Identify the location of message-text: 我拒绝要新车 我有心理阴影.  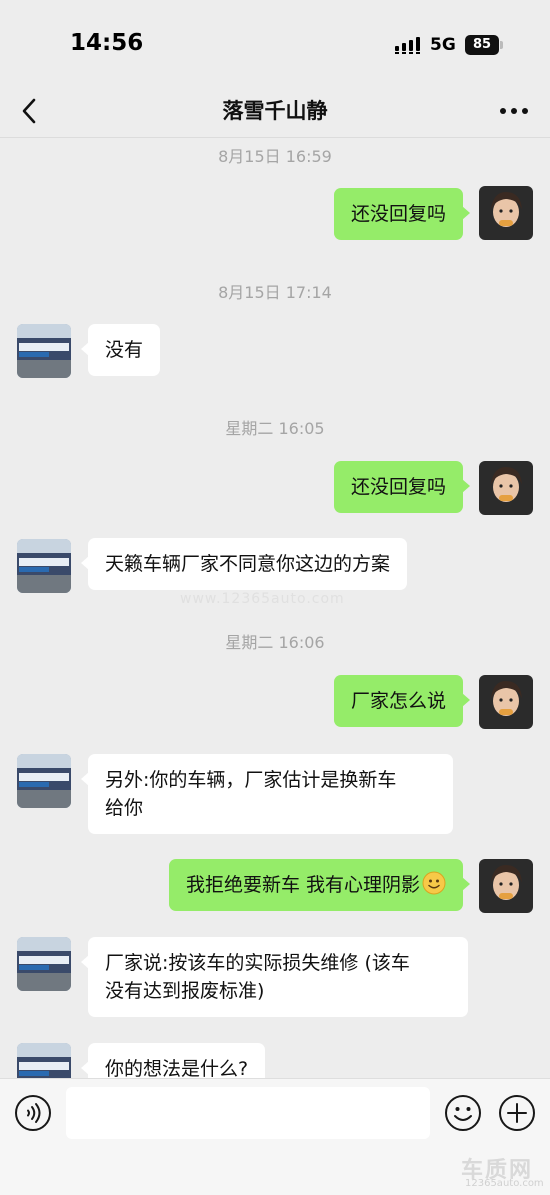
(302, 885).